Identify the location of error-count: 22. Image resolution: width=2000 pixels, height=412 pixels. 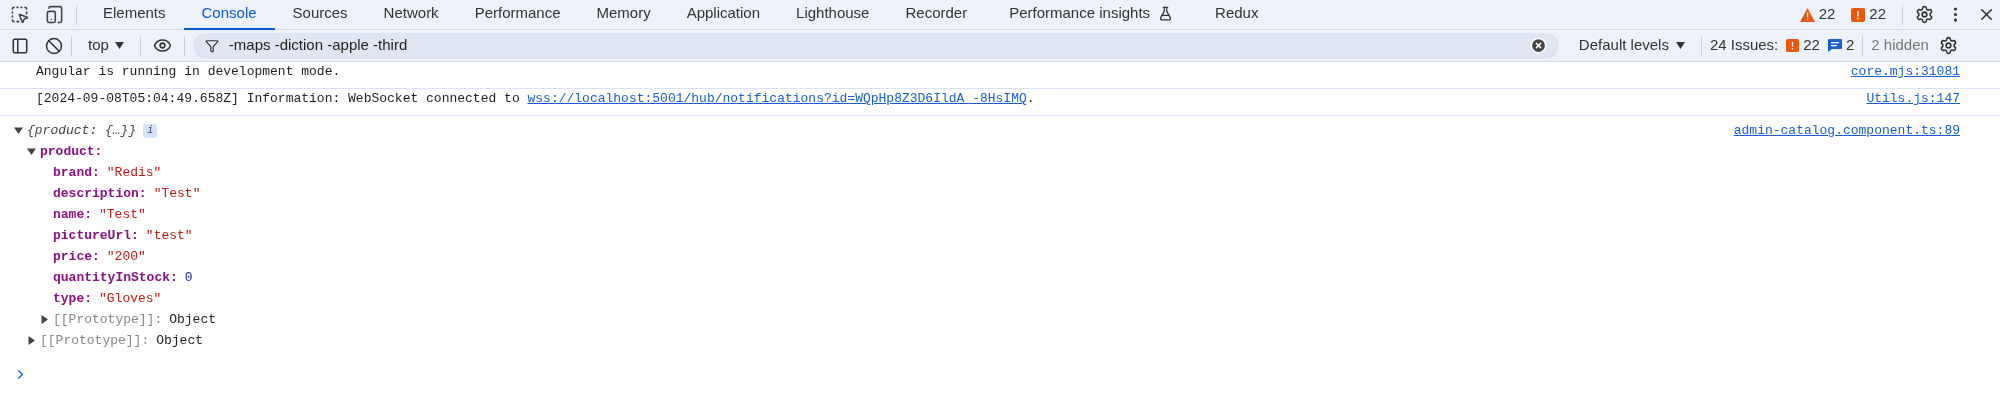
(1877, 14).